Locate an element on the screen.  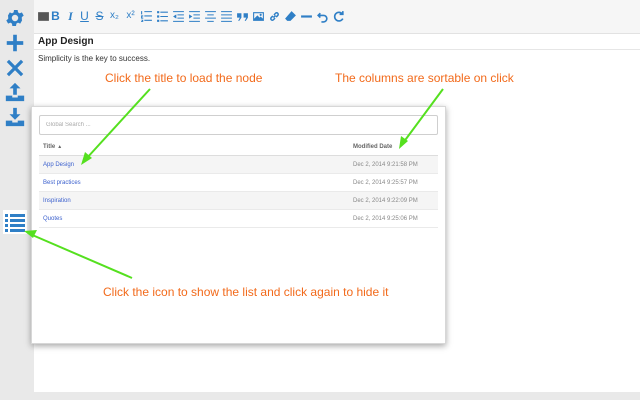
list-icon is located at coordinates (15, 222).